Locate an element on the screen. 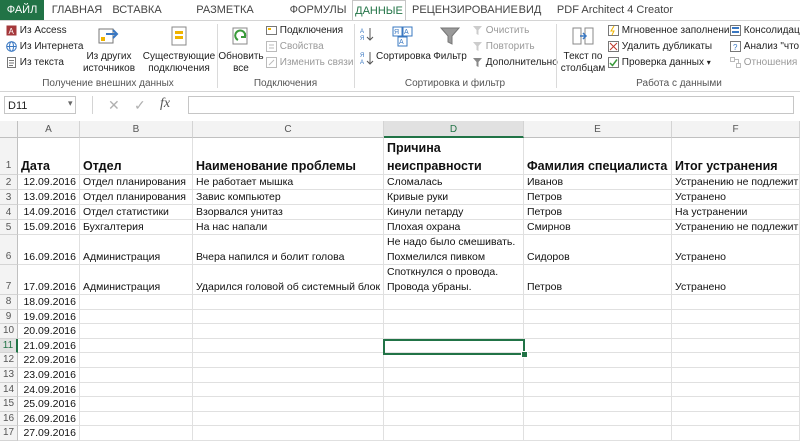 Image resolution: width=800 pixels, height=441 pixels. table-cell: Плохая охрана is located at coordinates (454, 227).